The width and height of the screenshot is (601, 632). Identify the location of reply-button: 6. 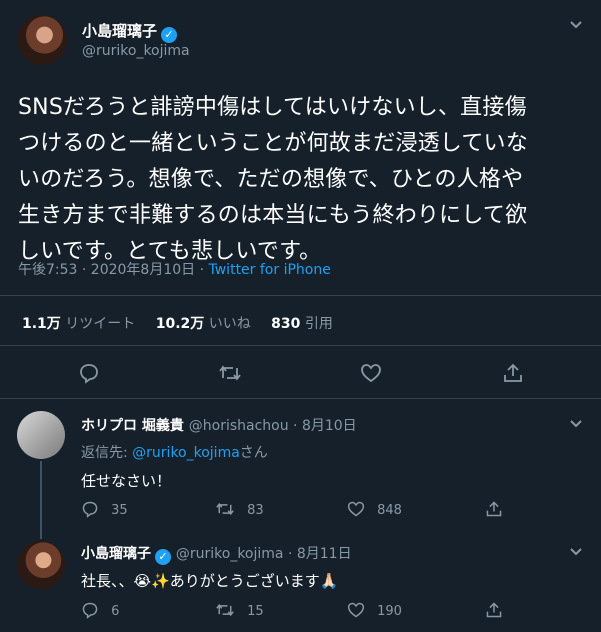
(100, 610).